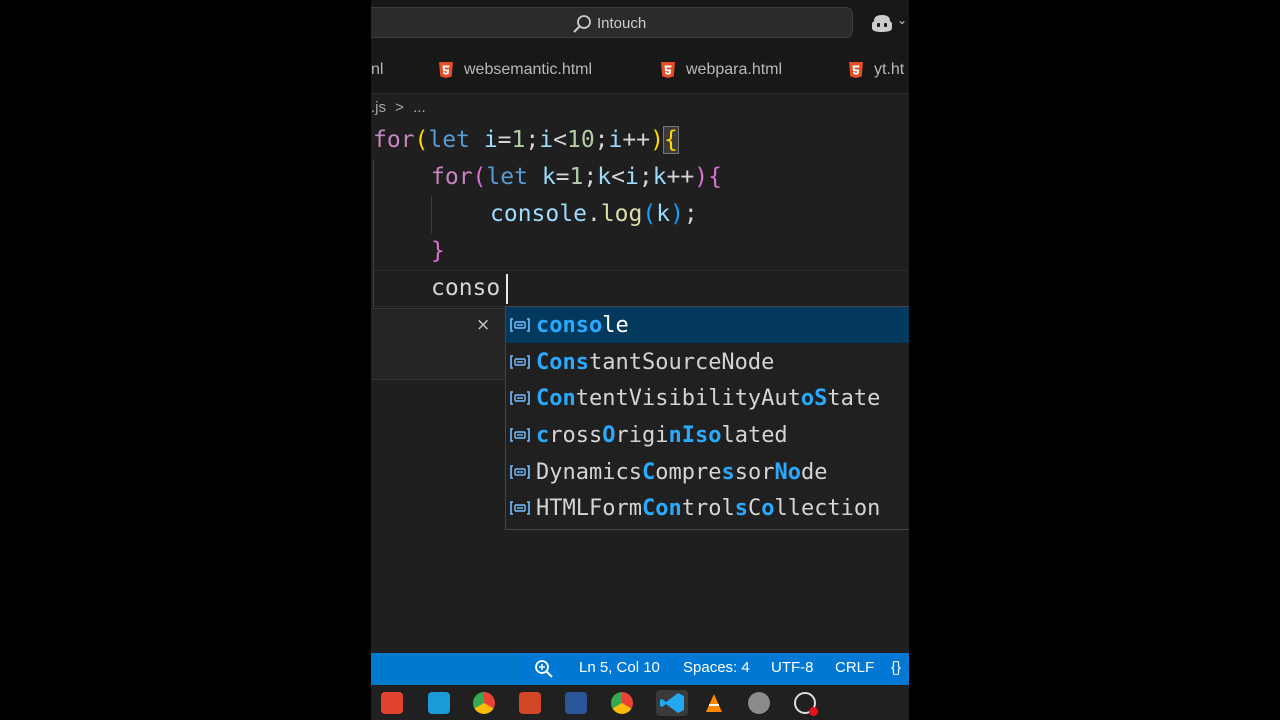 The width and height of the screenshot is (1280, 720). I want to click on suggestion-label: HTMLFormControlsCollection, so click(708, 508).